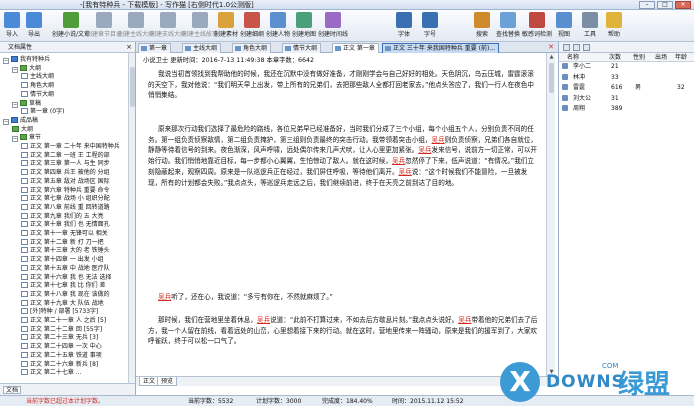 The image size is (694, 406). I want to click on tree-node: − 成品稿, so click(20, 120).